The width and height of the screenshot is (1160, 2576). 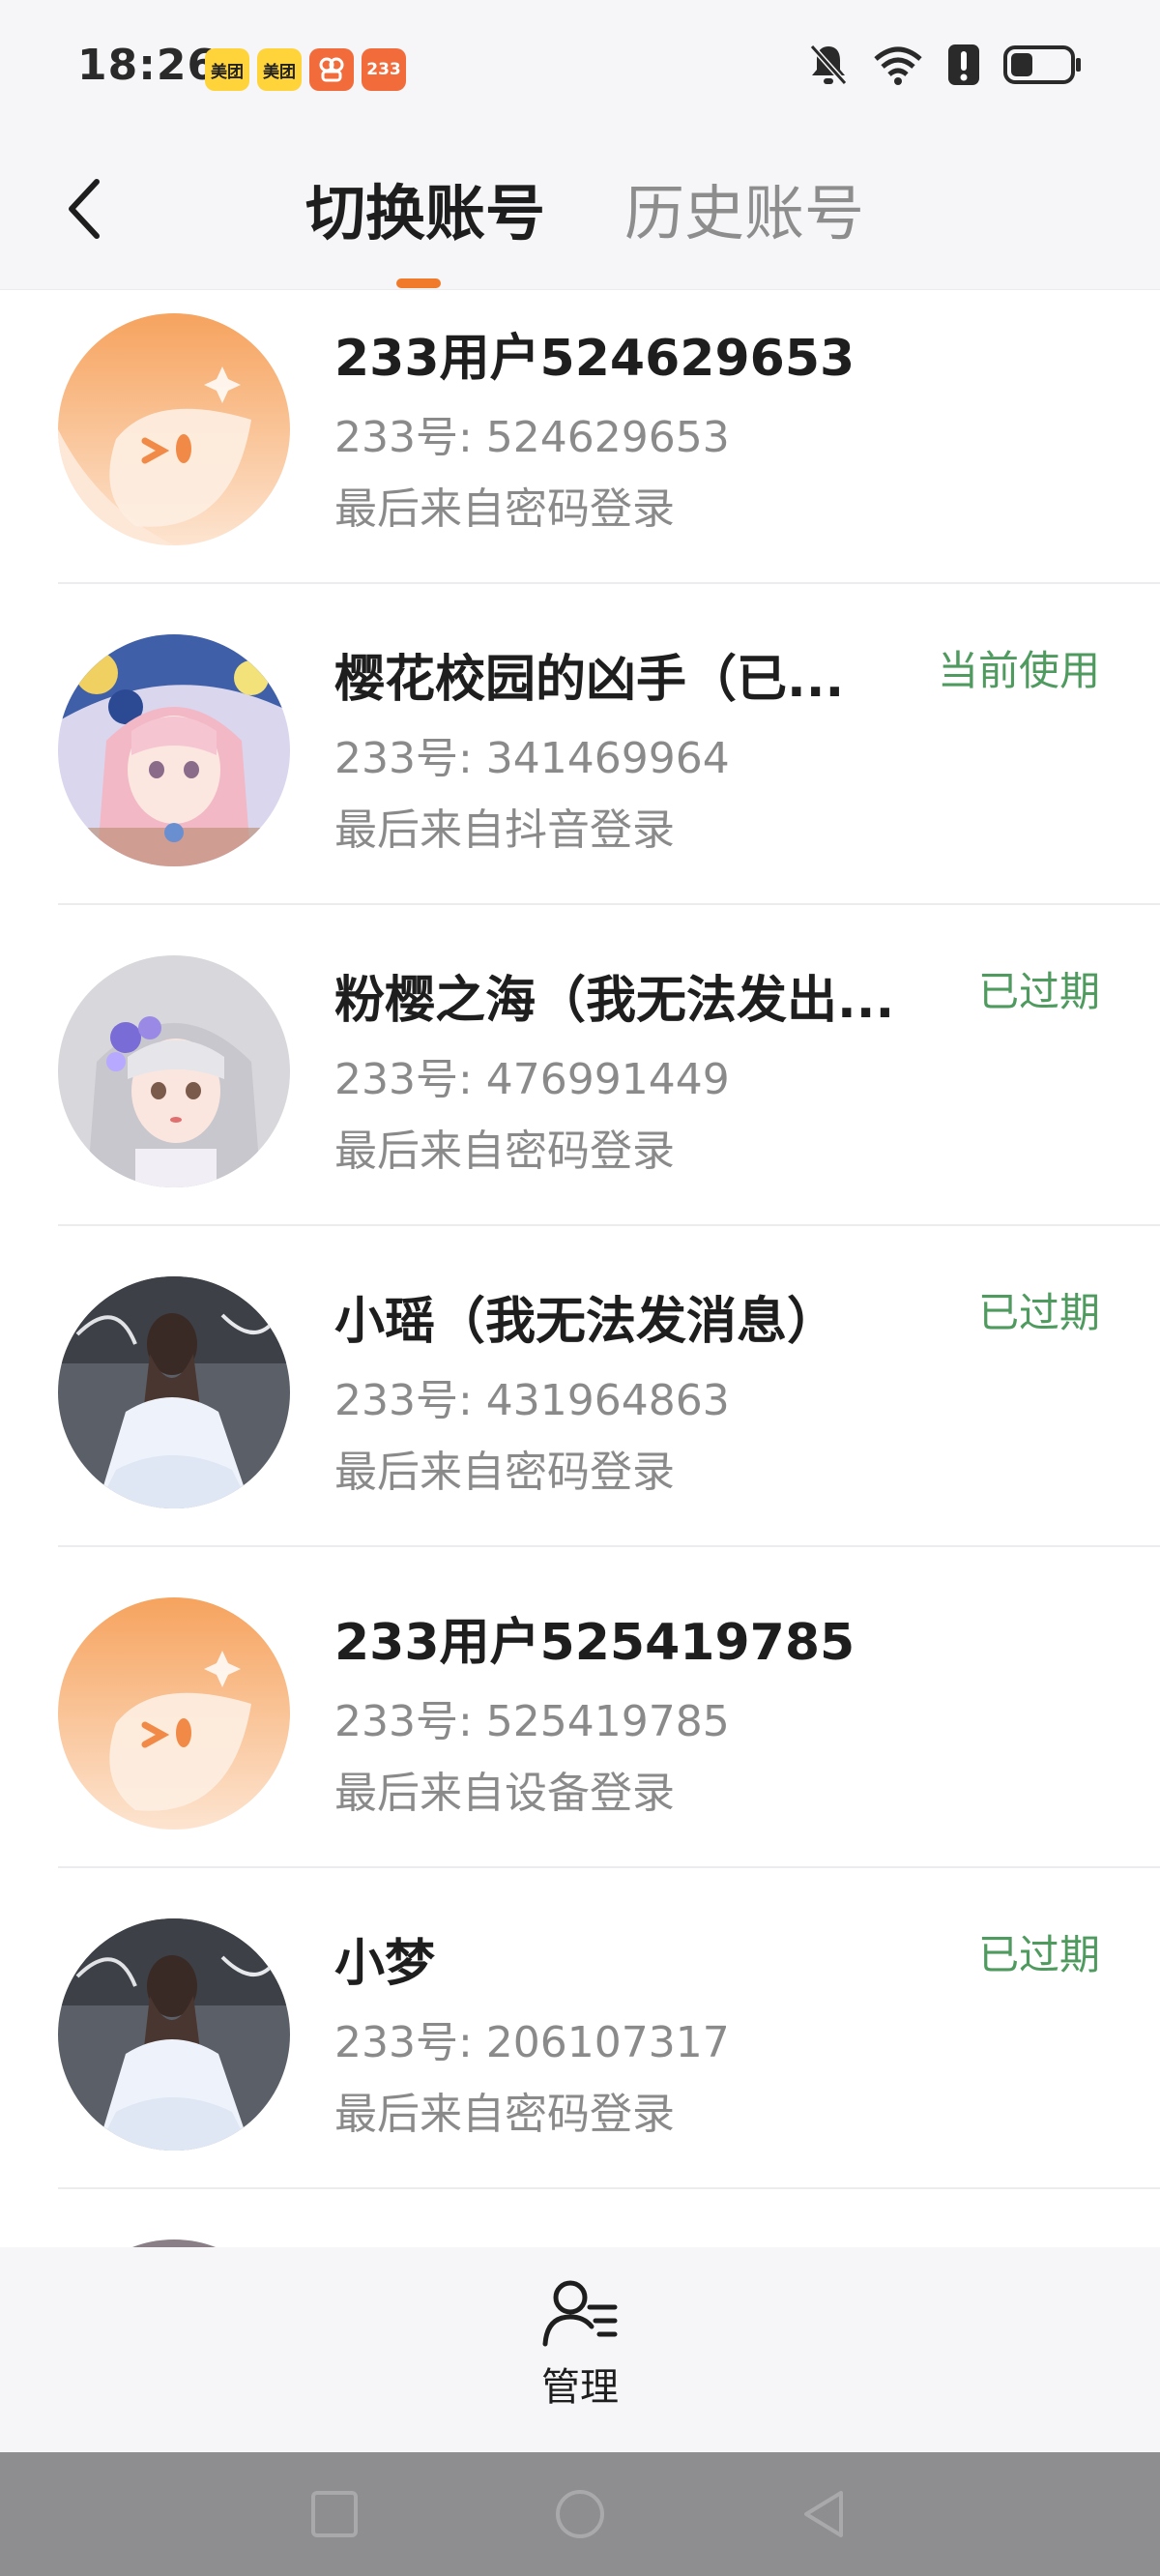 I want to click on manage-bar: 管理, so click(x=580, y=2349).